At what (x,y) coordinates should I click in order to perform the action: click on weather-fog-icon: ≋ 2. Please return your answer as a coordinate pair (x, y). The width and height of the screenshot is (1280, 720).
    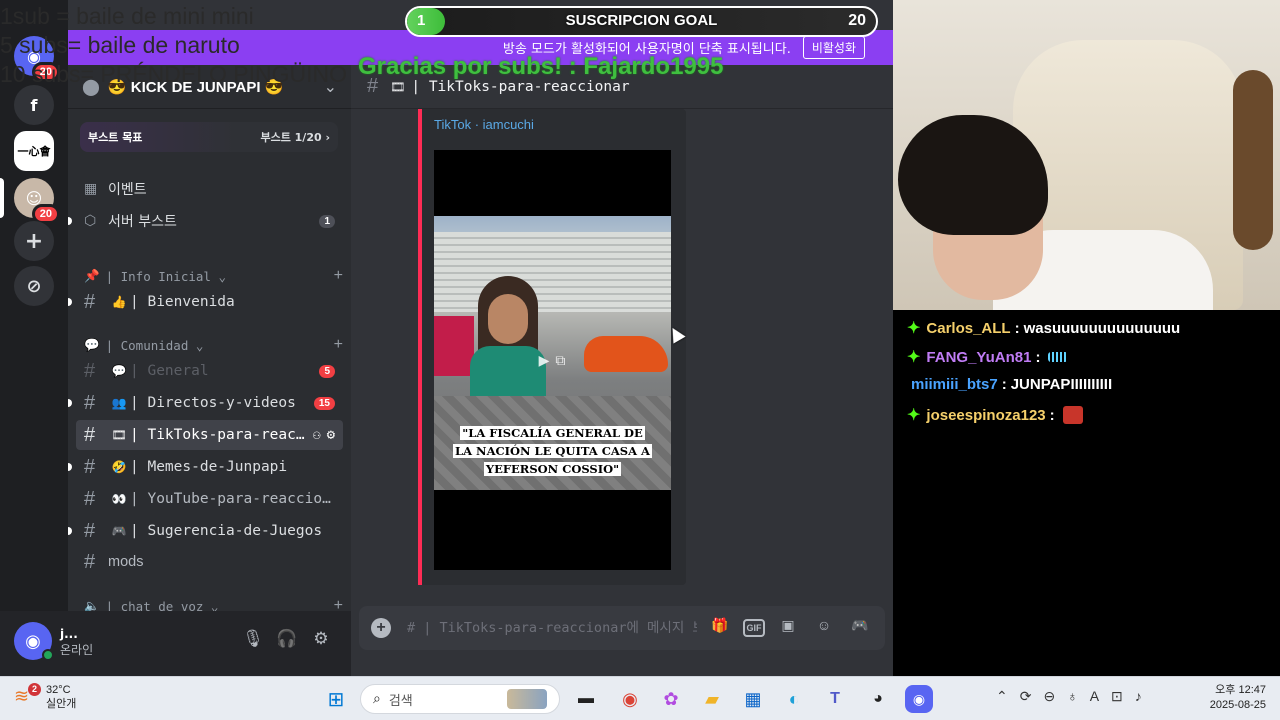
    Looking at the image, I should click on (27, 695).